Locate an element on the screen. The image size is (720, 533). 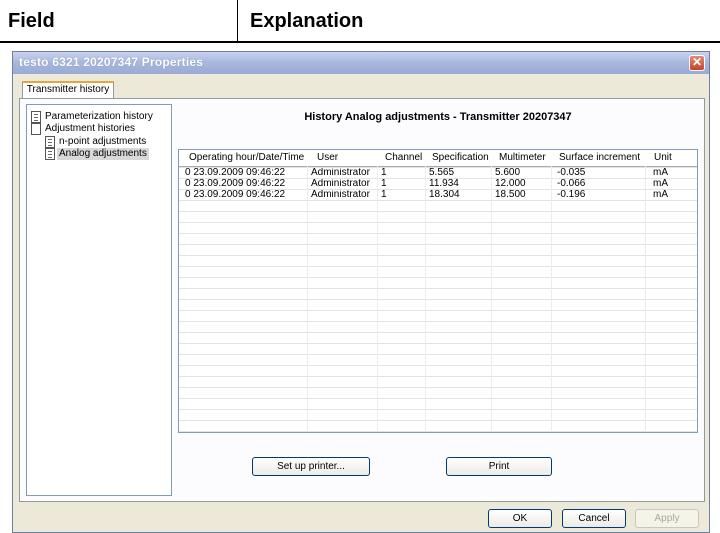
column-header: User is located at coordinates (327, 157).